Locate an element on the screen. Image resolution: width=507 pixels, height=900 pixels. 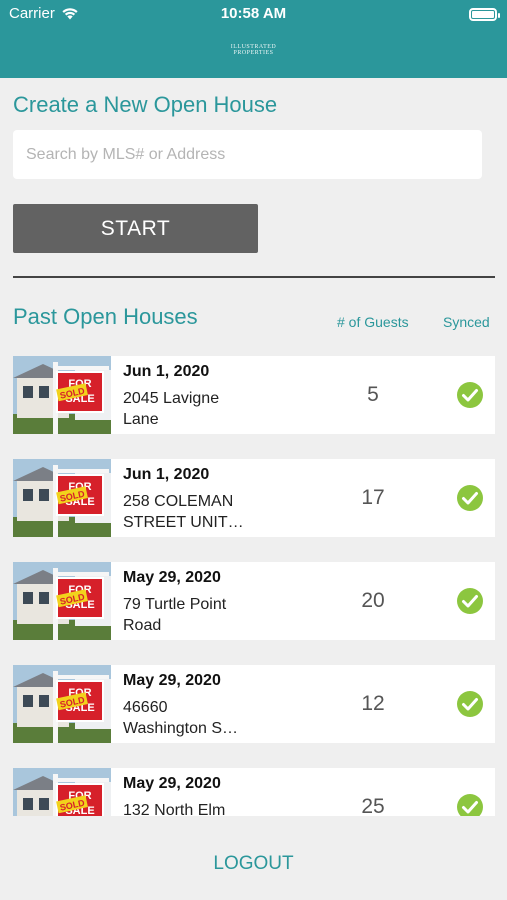
guest-count: 25 is located at coordinates (373, 805).